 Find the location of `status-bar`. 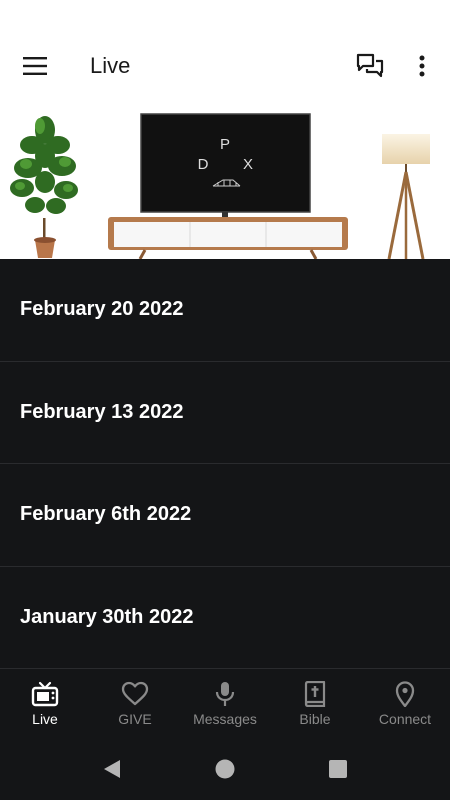

status-bar is located at coordinates (225, 16).